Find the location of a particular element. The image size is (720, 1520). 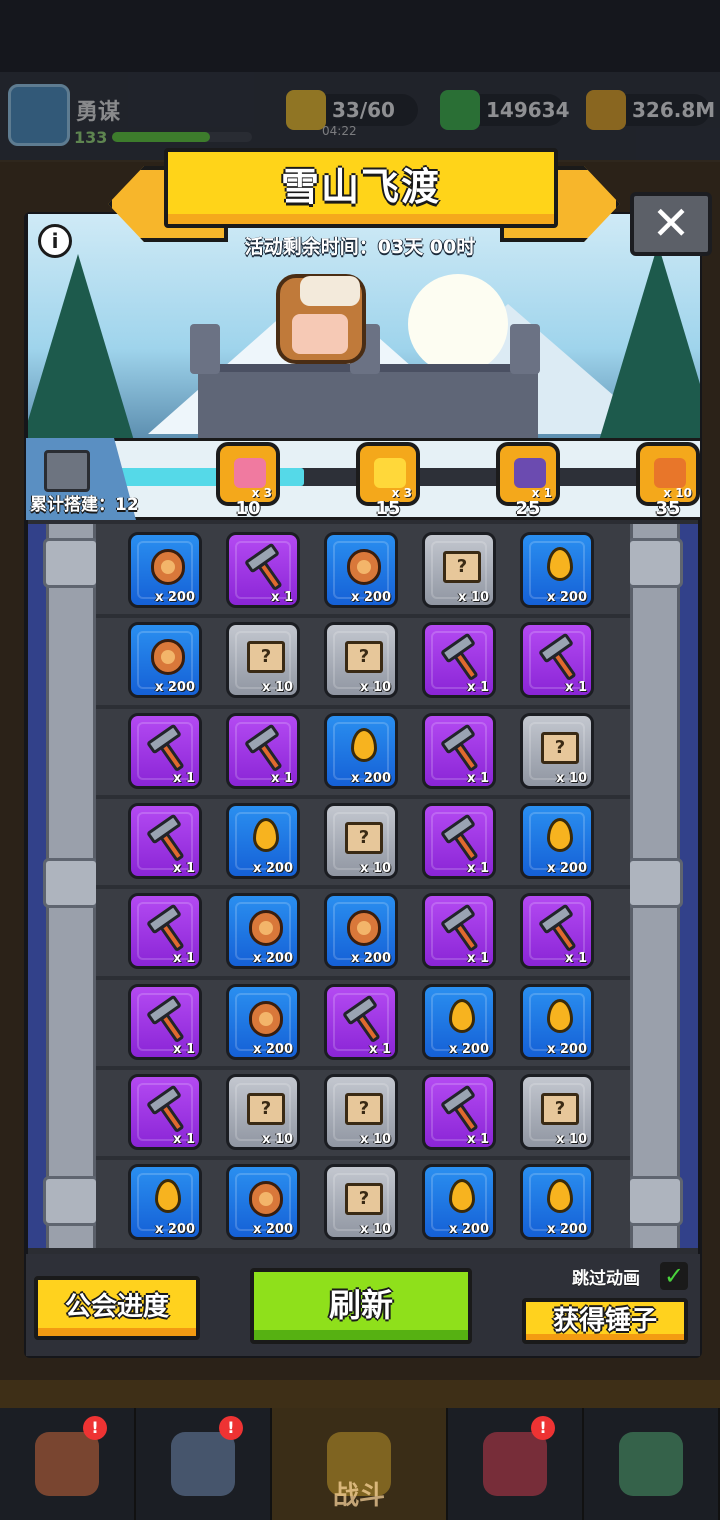

energy-counter: 33/60 is located at coordinates (352, 110).